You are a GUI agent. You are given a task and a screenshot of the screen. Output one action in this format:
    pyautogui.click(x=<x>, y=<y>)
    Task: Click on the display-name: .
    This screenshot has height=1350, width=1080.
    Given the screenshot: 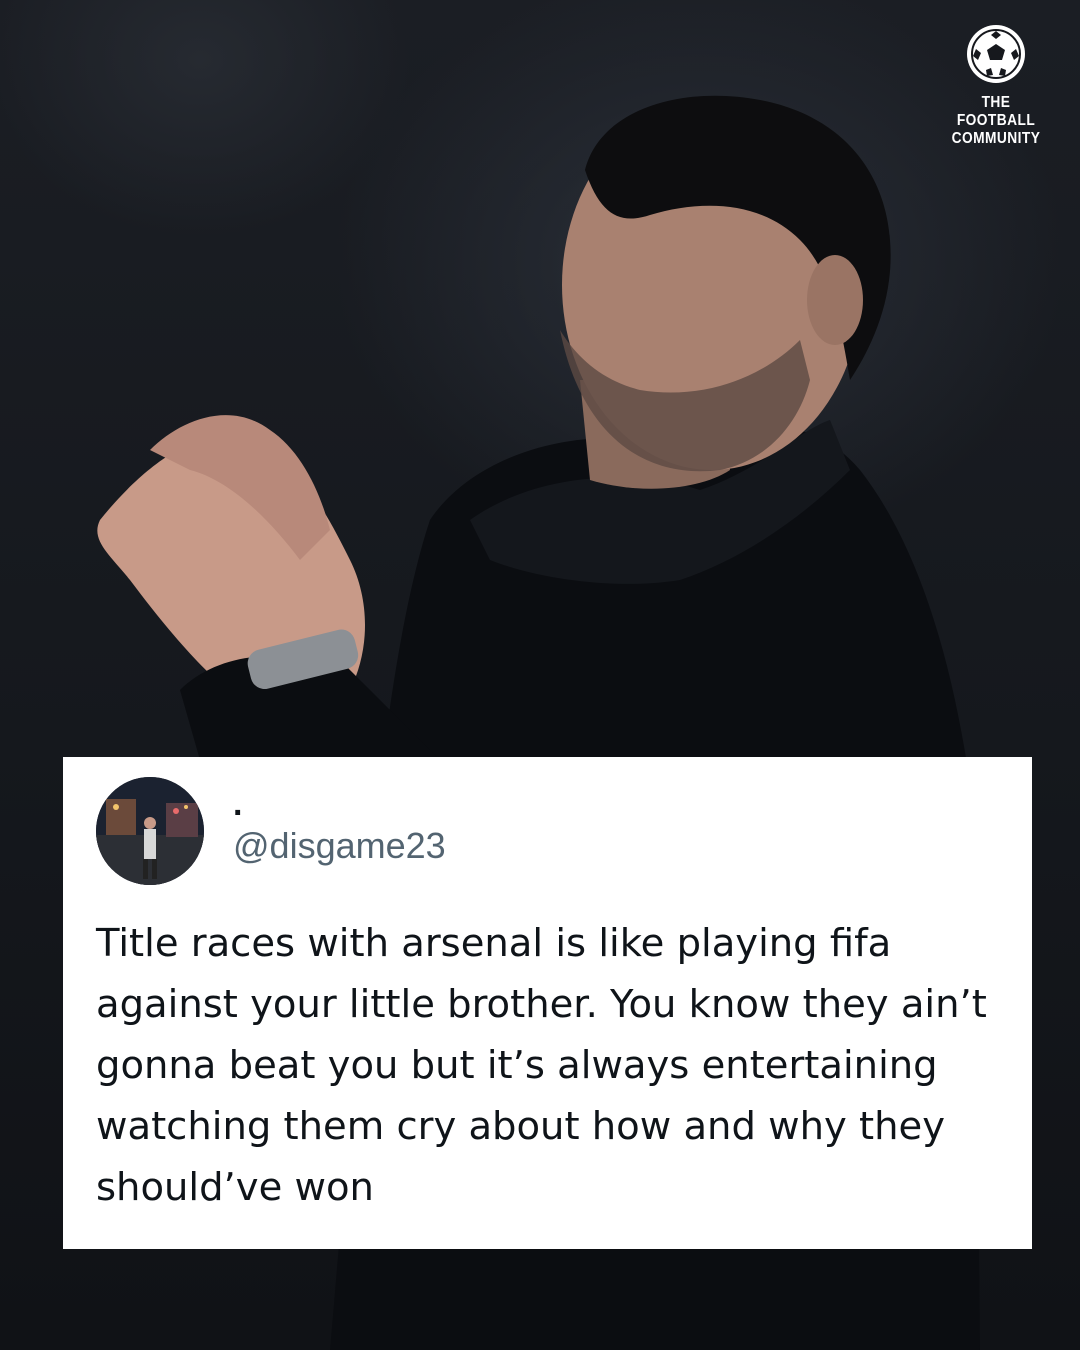 What is the action you would take?
    pyautogui.click(x=237, y=804)
    